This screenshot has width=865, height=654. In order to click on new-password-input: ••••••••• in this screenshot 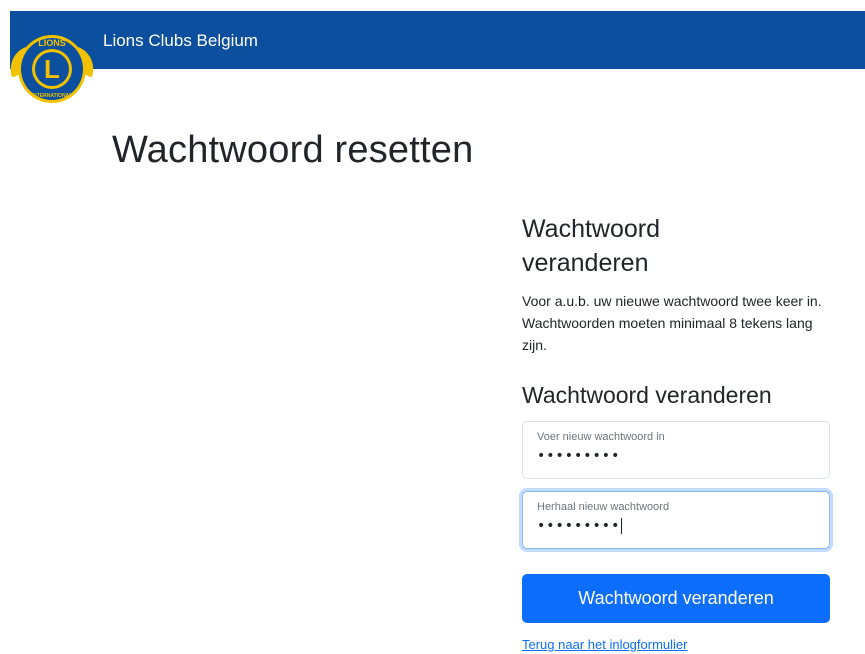, I will do `click(676, 456)`.